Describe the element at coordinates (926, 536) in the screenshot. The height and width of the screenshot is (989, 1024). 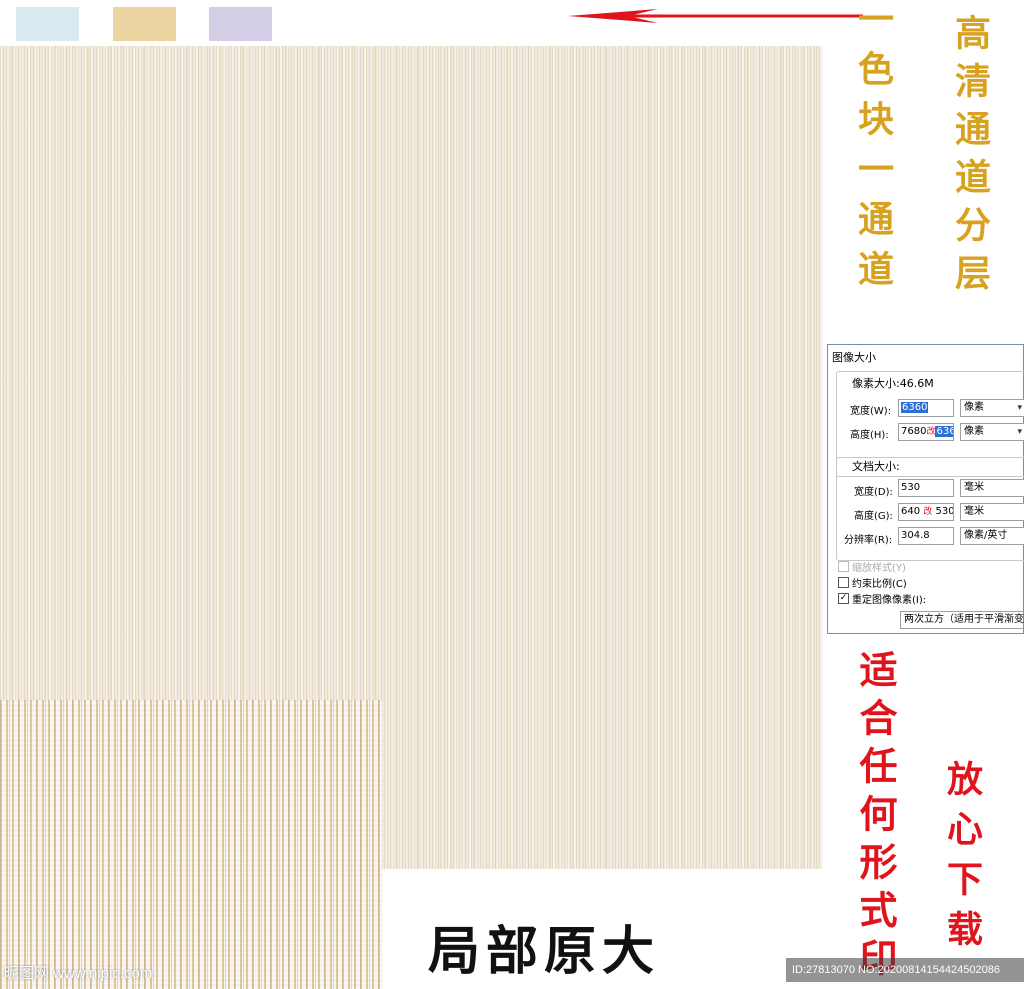
I see `resolution-input: 304.8` at that location.